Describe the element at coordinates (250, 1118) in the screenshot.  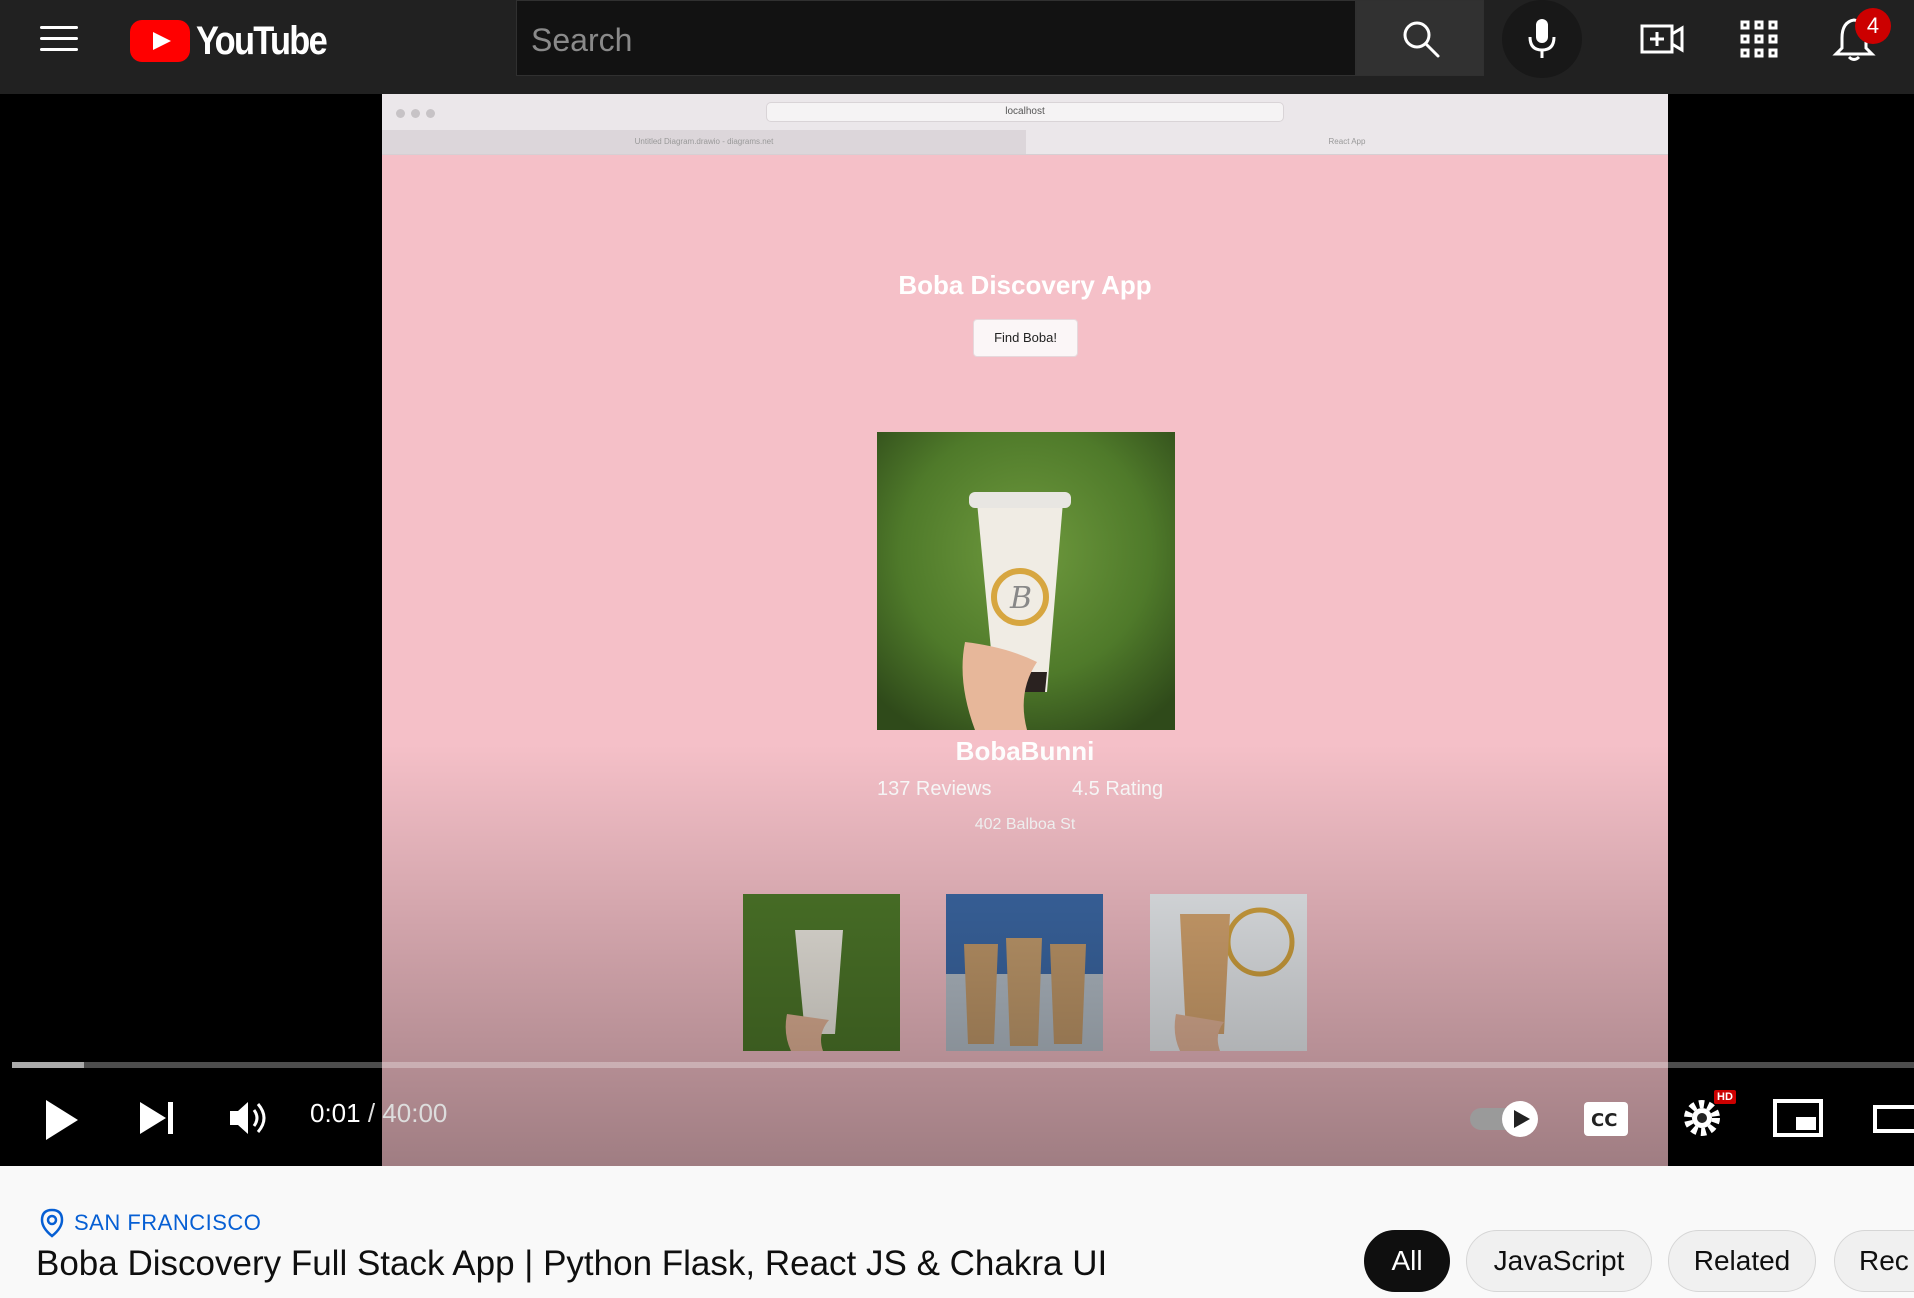
I see `volume-icon` at that location.